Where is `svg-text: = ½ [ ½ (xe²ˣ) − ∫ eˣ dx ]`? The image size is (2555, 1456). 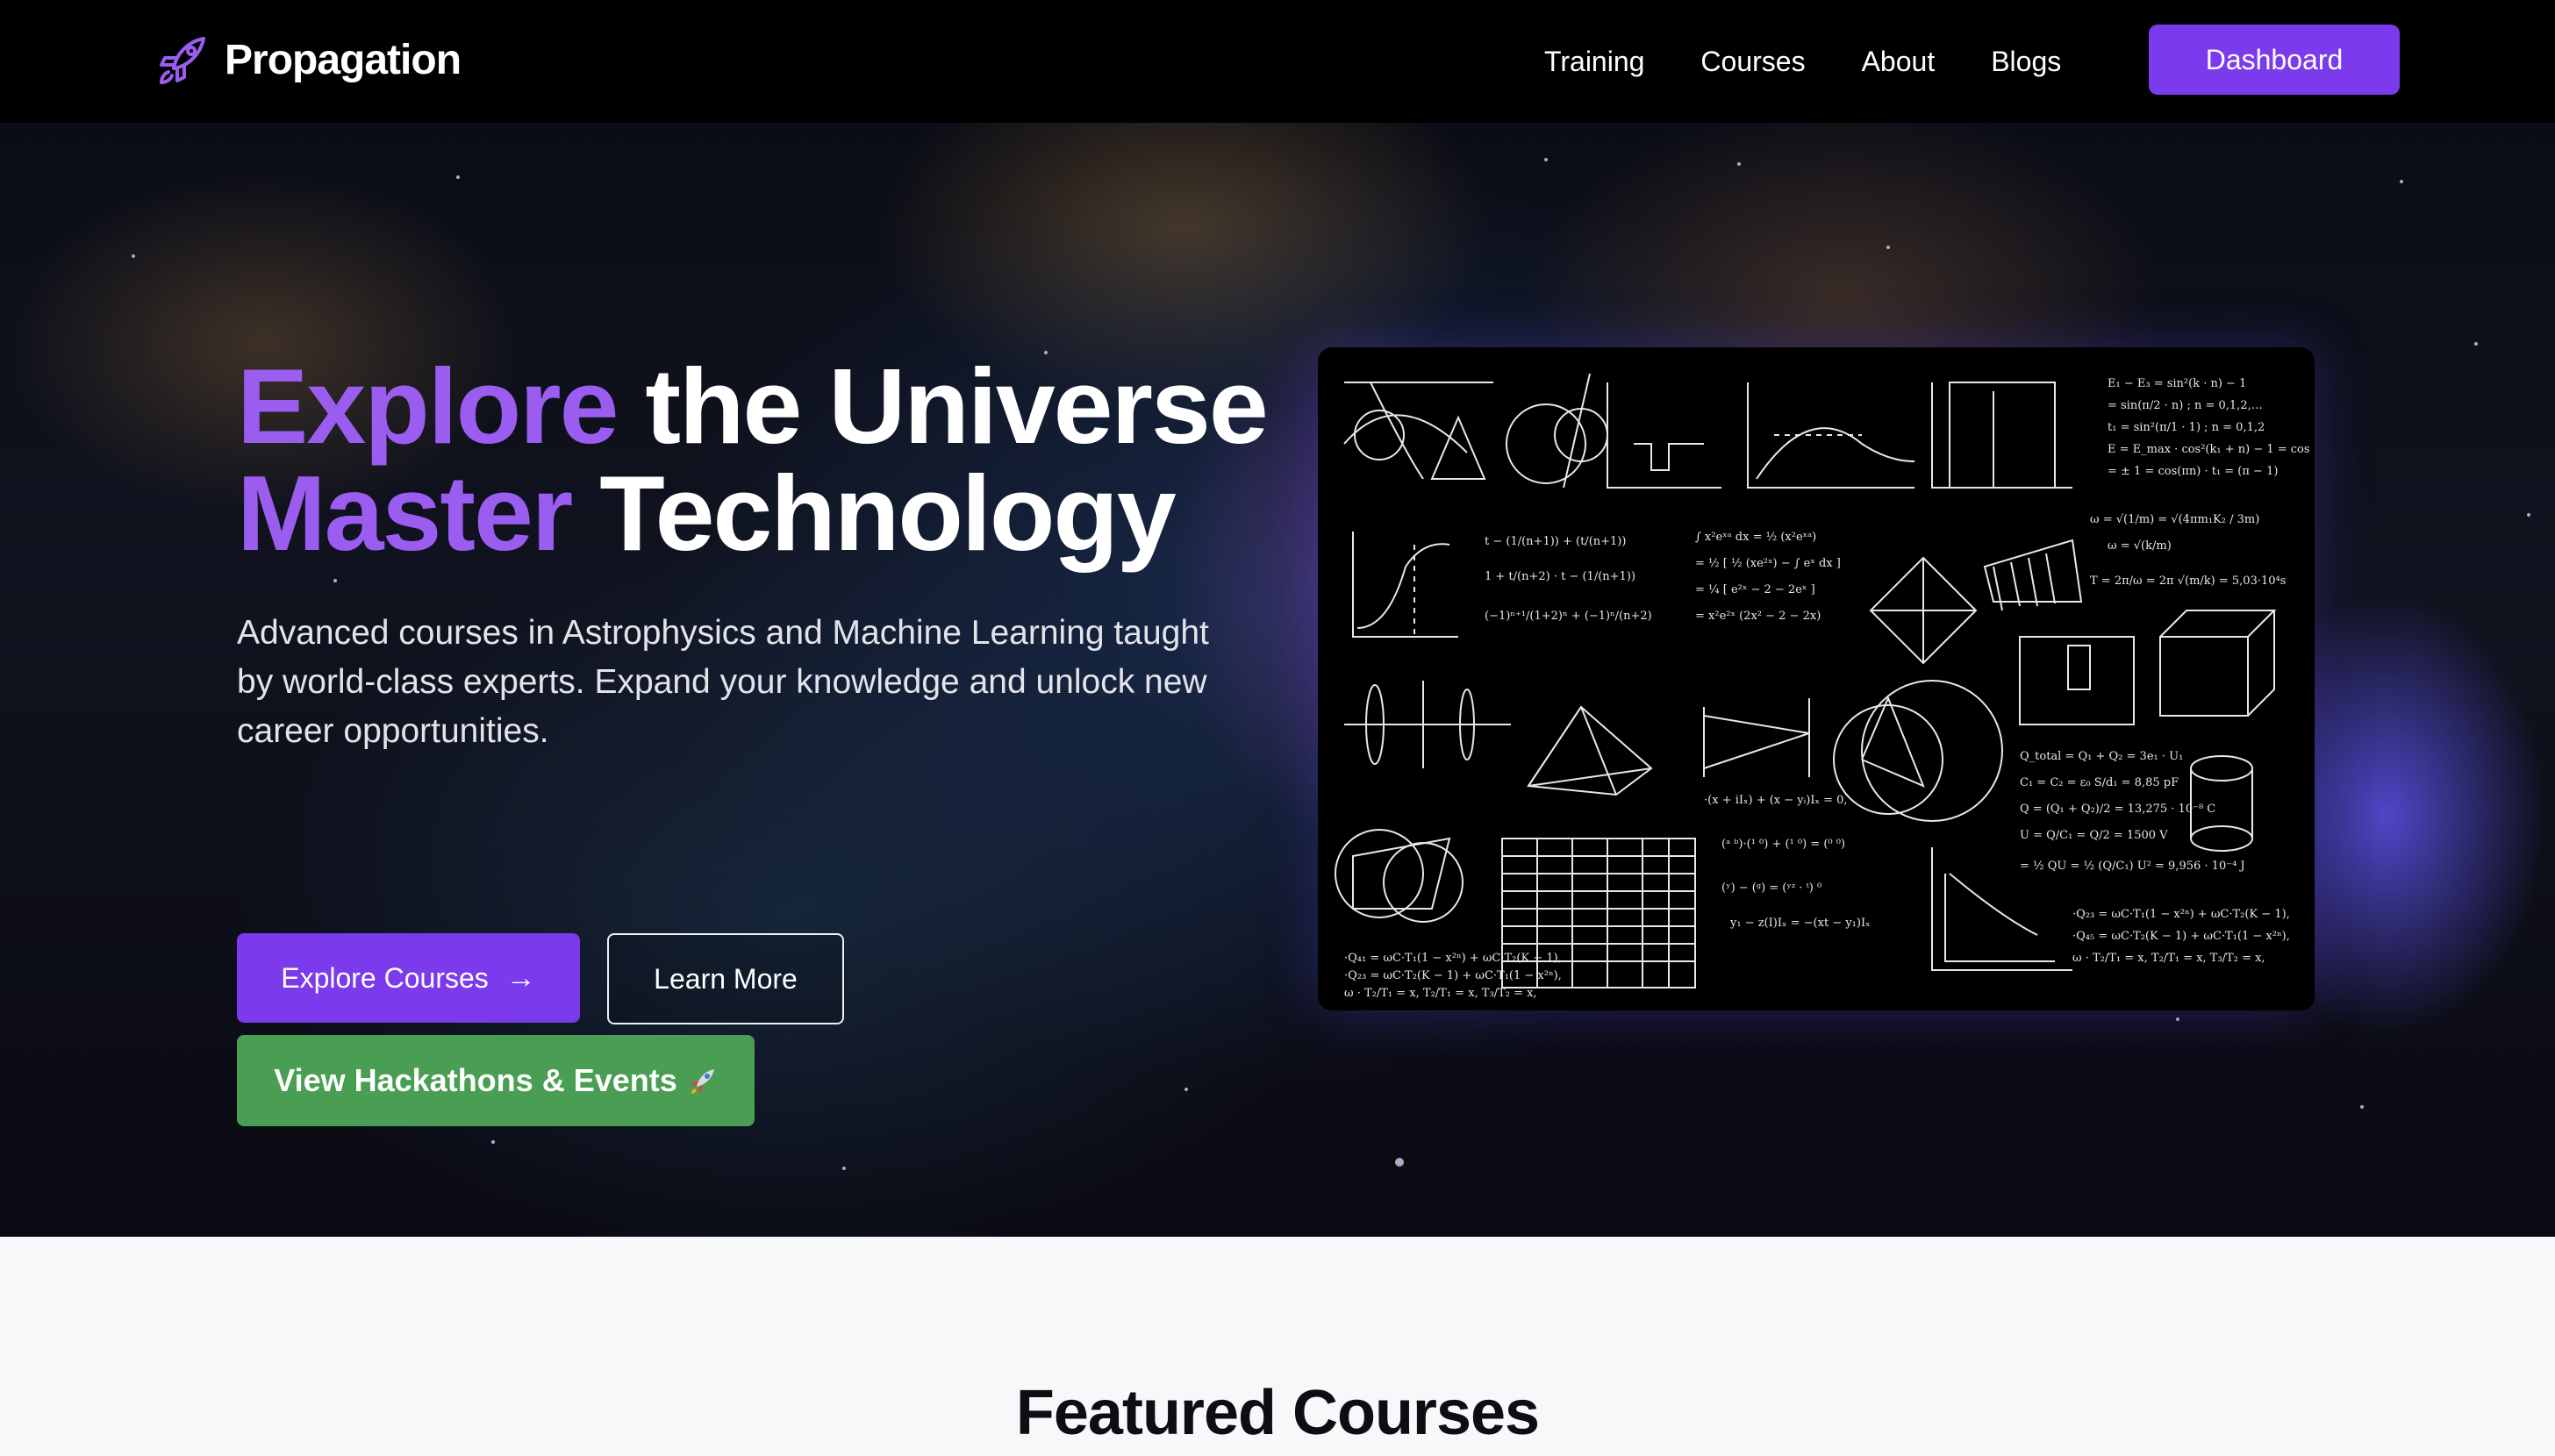
svg-text: = ½ [ ½ (xe²ˣ) − ∫ eˣ dx ] is located at coordinates (1768, 563).